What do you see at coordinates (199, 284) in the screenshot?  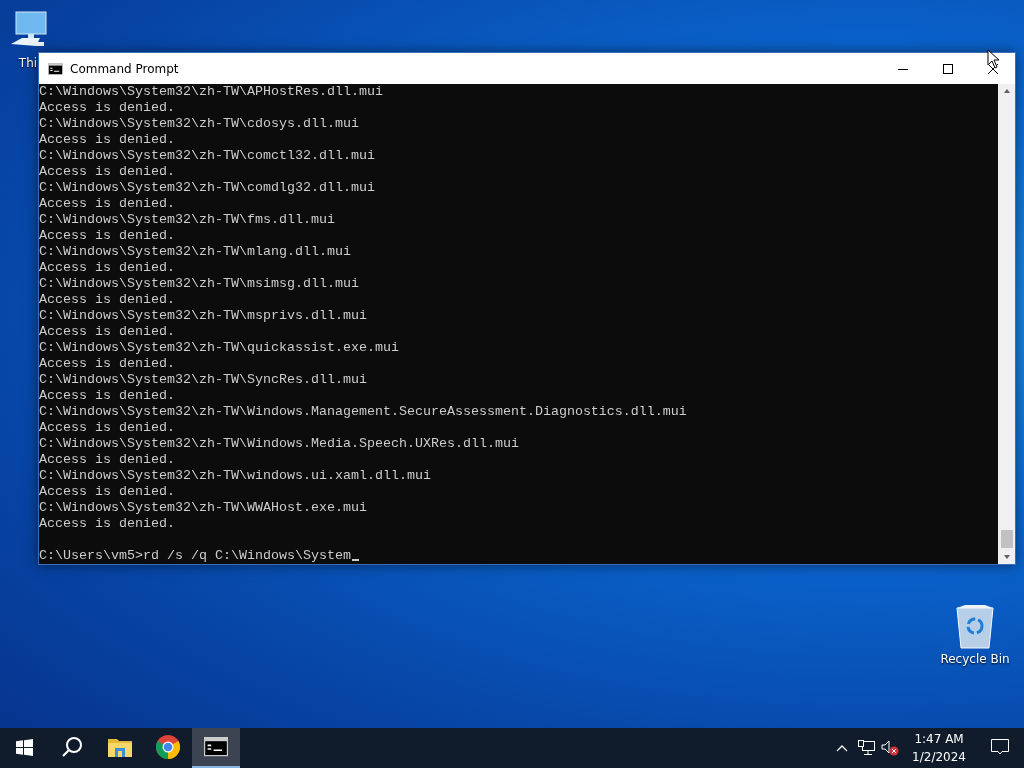 I see `console-line: C:\Windows\System32\zh-TW\msimsg.dll.mui` at bounding box center [199, 284].